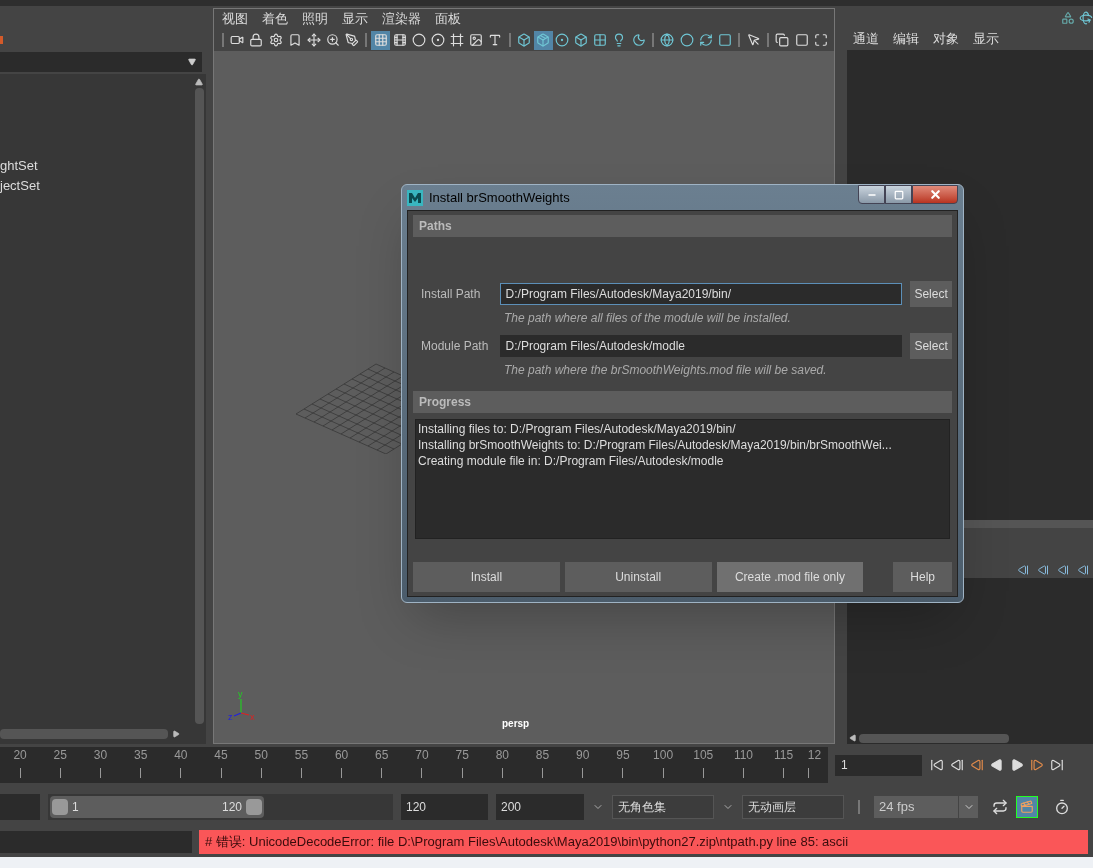 The width and height of the screenshot is (1093, 868). I want to click on log-line: Creating module file in: D:/Program Files/Autodesk/modle, so click(571, 461).